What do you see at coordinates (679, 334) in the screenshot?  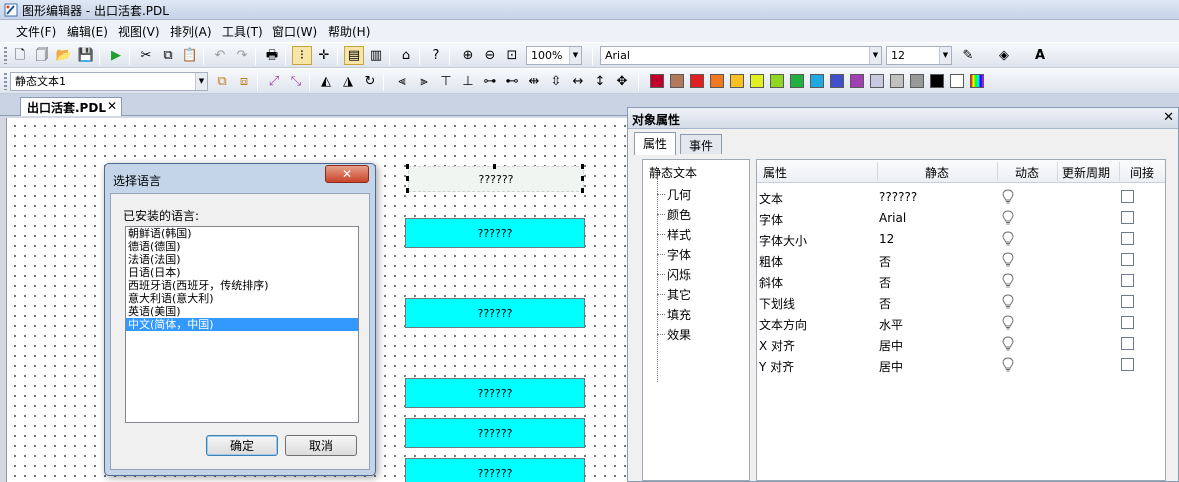 I see `tree-item: 效果` at bounding box center [679, 334].